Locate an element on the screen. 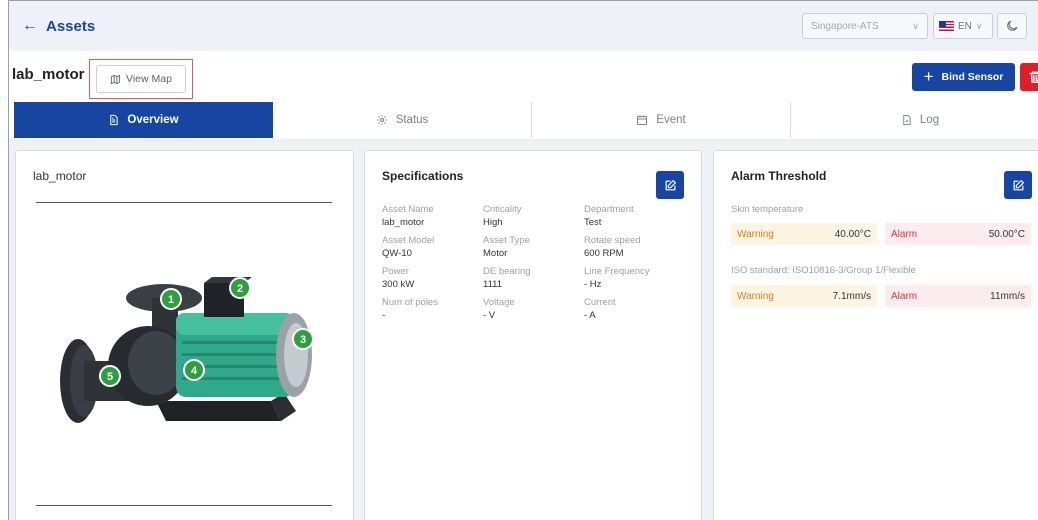 Image resolution: width=1038 pixels, height=520 pixels. language-select: EN ∨ is located at coordinates (963, 26).